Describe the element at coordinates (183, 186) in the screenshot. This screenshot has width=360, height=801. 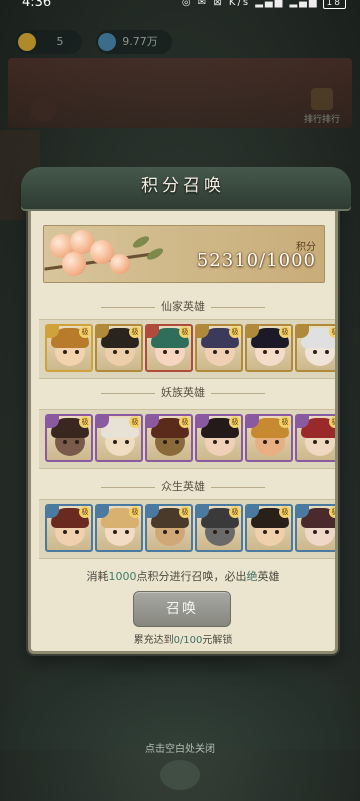
I see `dialog-title: 积分召唤` at that location.